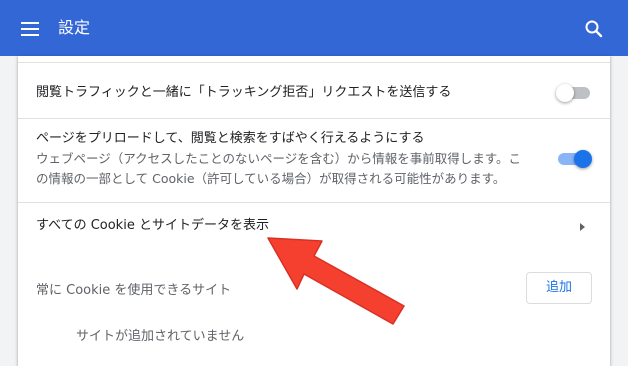 The width and height of the screenshot is (628, 366). What do you see at coordinates (559, 288) in the screenshot?
I see `add-site-button: 追加` at bounding box center [559, 288].